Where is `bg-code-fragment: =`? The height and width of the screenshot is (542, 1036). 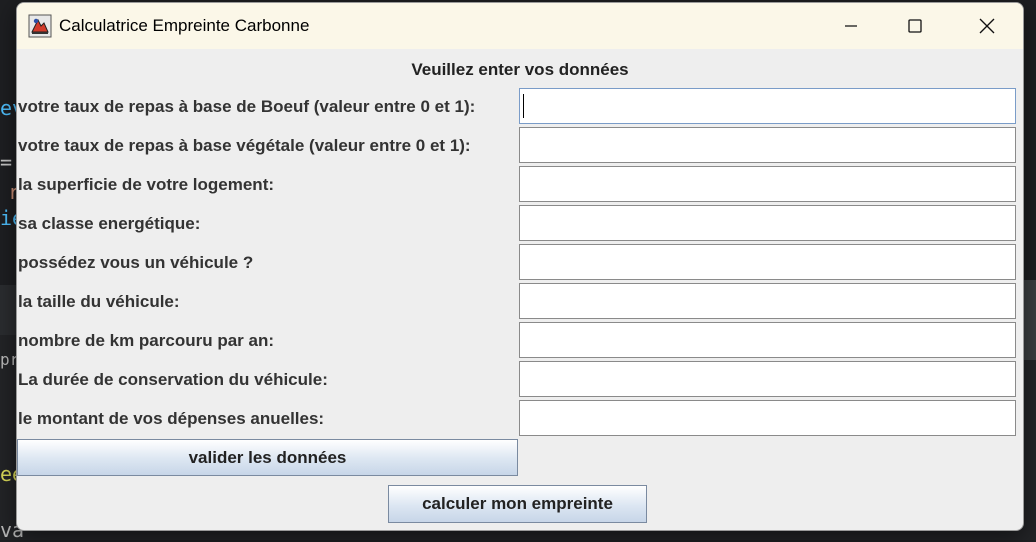 bg-code-fragment: = is located at coordinates (6, 162).